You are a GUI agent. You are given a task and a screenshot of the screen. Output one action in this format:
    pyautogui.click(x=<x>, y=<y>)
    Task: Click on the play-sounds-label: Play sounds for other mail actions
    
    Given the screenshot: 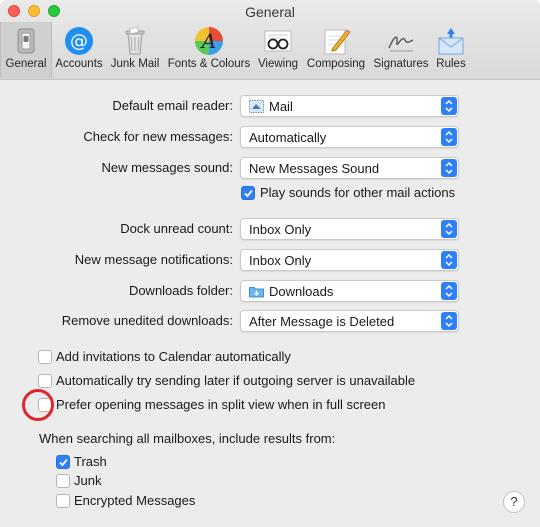 What is the action you would take?
    pyautogui.click(x=358, y=192)
    